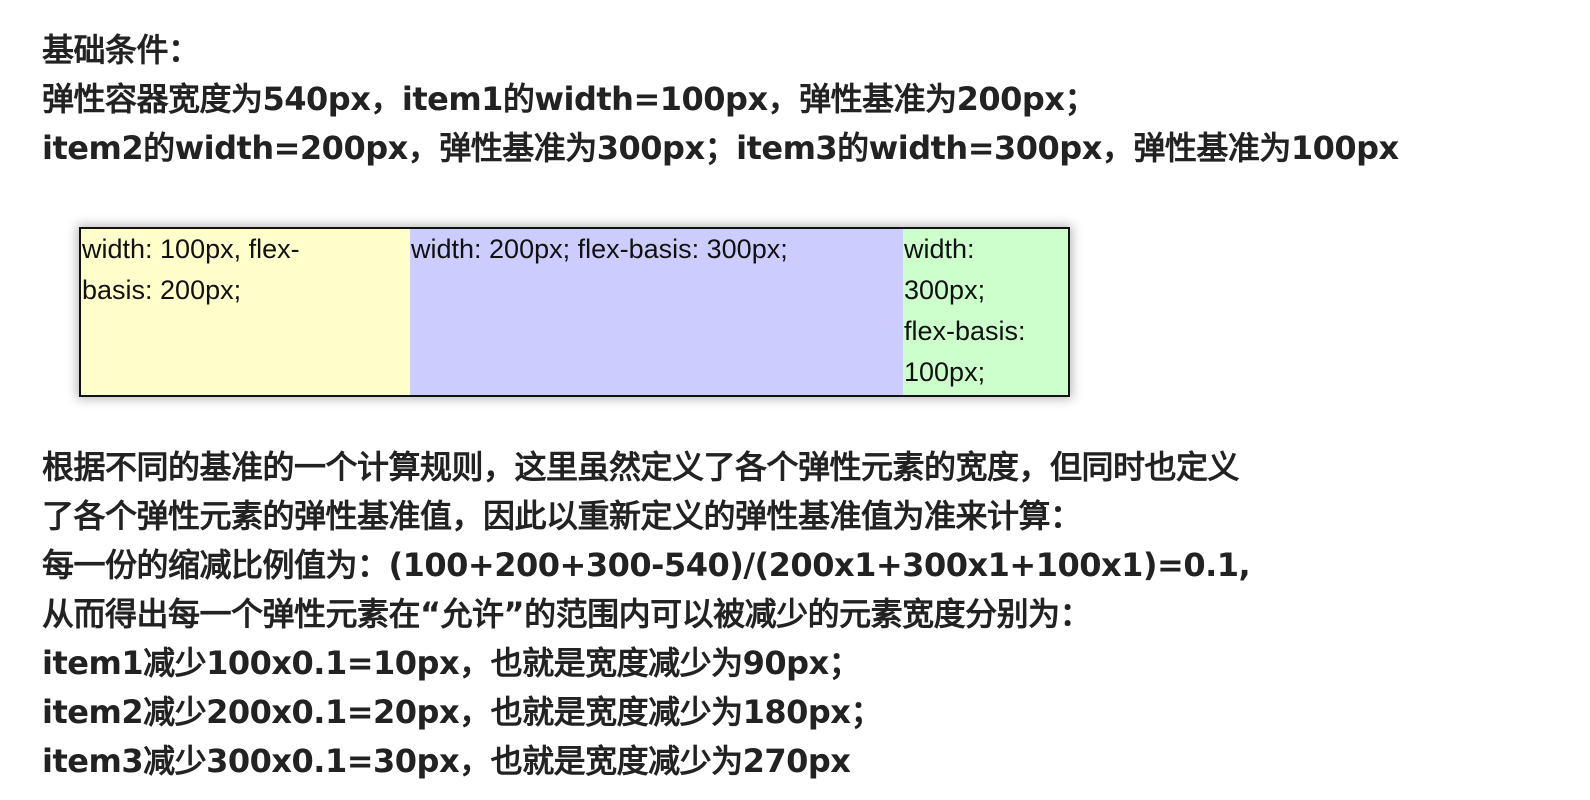 The height and width of the screenshot is (800, 1590). Describe the element at coordinates (562, 516) in the screenshot. I see `explanation-line: 了各个弹性元素的弹性基准值，因此以重新定义的弹性基准值为准来计算：` at that location.